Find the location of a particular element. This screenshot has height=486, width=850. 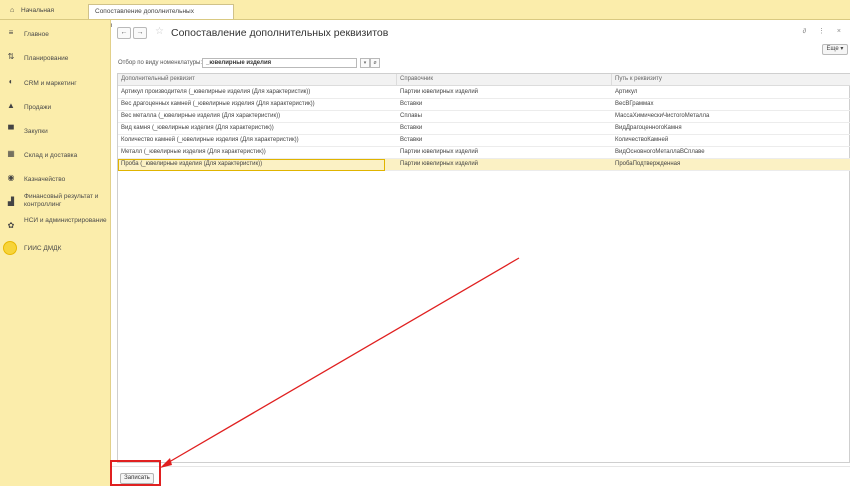

cell-path: ВидДрагоценногоКамня is located at coordinates (648, 128).